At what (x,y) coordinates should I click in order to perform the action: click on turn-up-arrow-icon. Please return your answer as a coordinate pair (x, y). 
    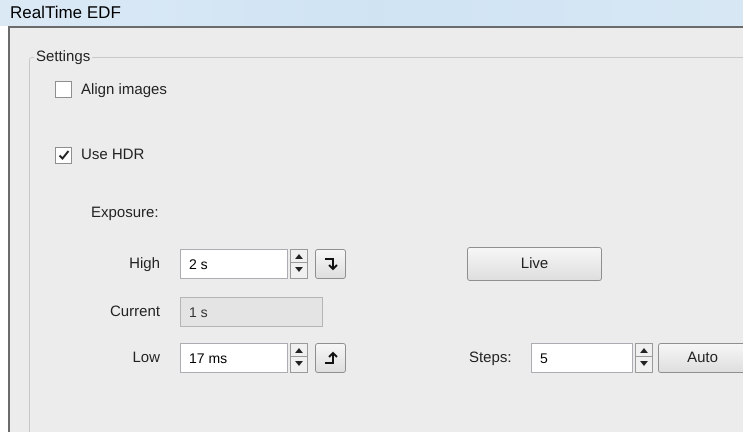
    Looking at the image, I should click on (331, 358).